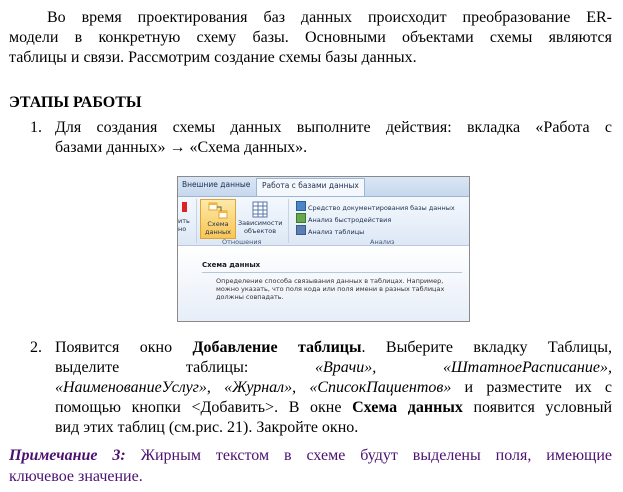 The width and height of the screenshot is (623, 492). Describe the element at coordinates (67, 455) in the screenshot. I see `note-label: Примечание 3:` at that location.